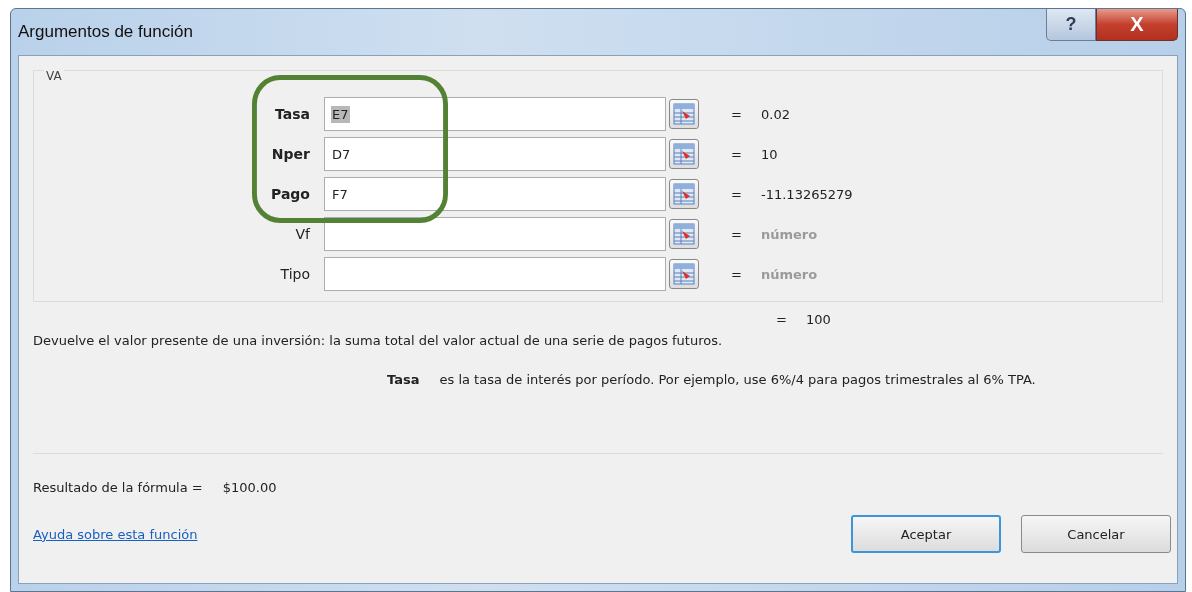 The height and width of the screenshot is (592, 1192). Describe the element at coordinates (818, 319) in the screenshot. I see `function-result: 100` at that location.